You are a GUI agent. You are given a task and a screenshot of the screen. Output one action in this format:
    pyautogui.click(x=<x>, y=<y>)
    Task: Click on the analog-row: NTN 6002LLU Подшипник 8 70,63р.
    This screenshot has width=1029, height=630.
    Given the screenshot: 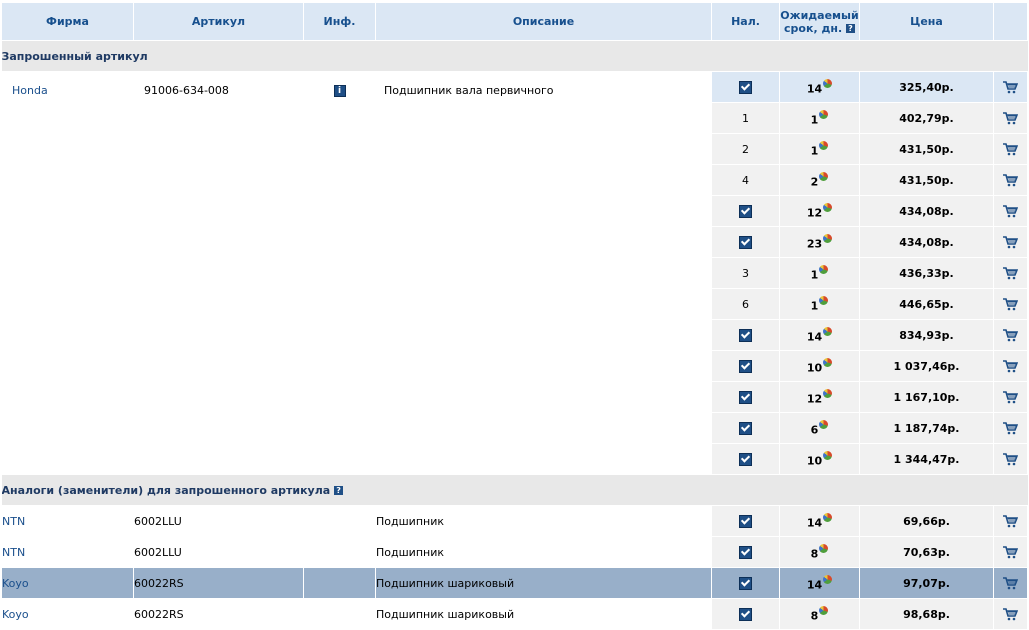 What is the action you would take?
    pyautogui.click(x=514, y=552)
    